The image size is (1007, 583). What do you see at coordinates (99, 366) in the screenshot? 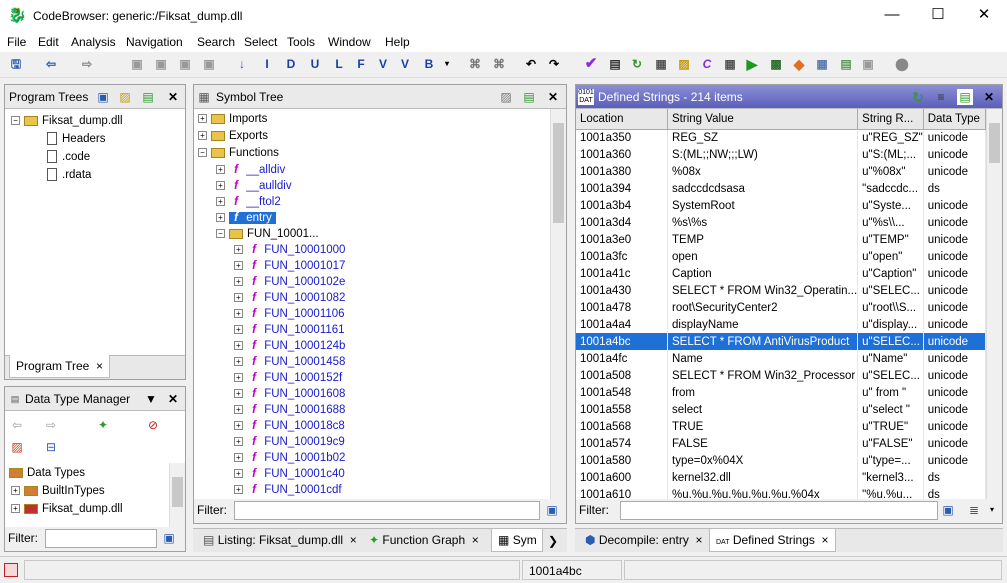
I see `close-icon: ×` at bounding box center [99, 366].